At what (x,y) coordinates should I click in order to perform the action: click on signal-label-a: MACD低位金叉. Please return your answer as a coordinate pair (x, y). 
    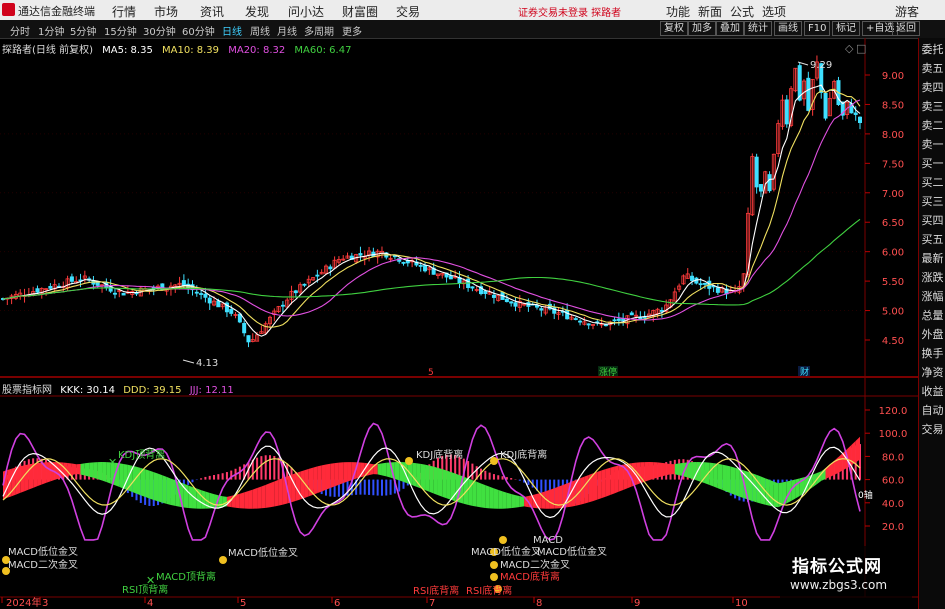
    Looking at the image, I should click on (506, 551).